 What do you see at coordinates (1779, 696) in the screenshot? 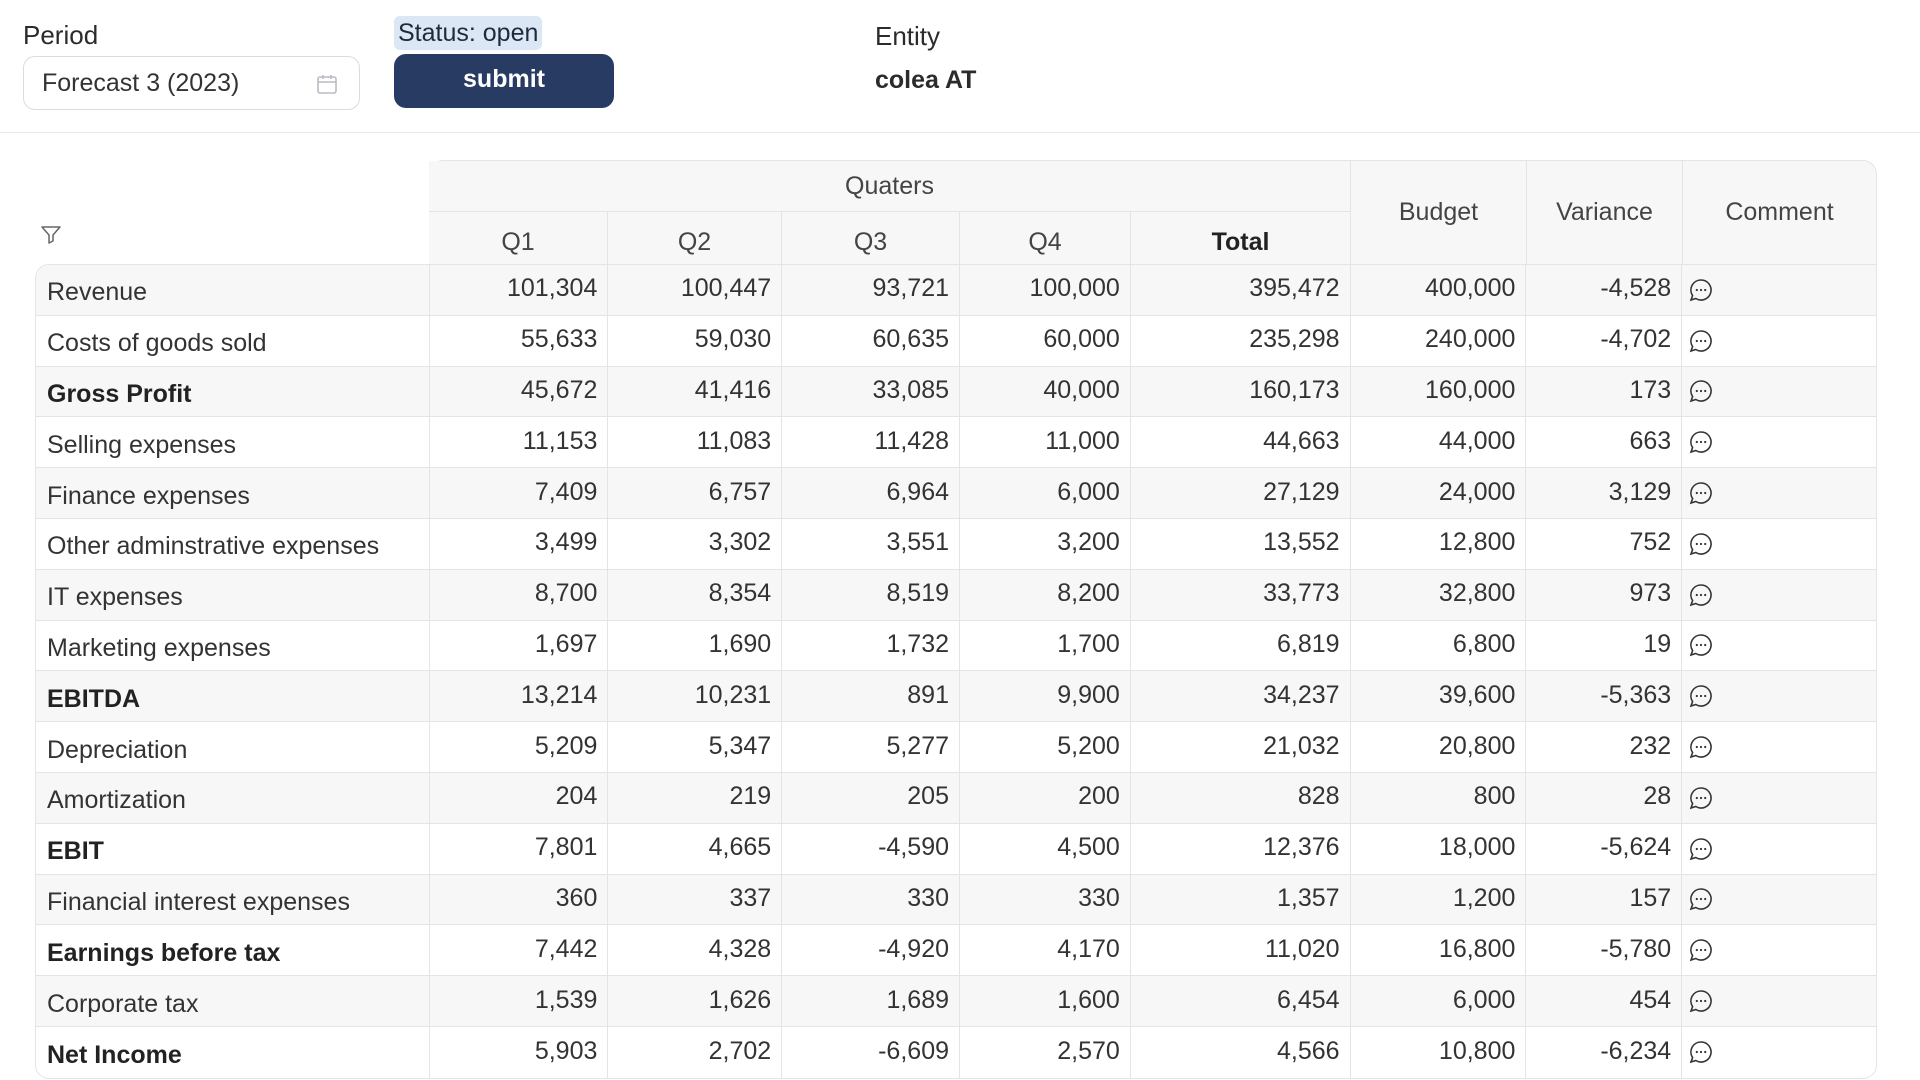
I see `cell-comment` at bounding box center [1779, 696].